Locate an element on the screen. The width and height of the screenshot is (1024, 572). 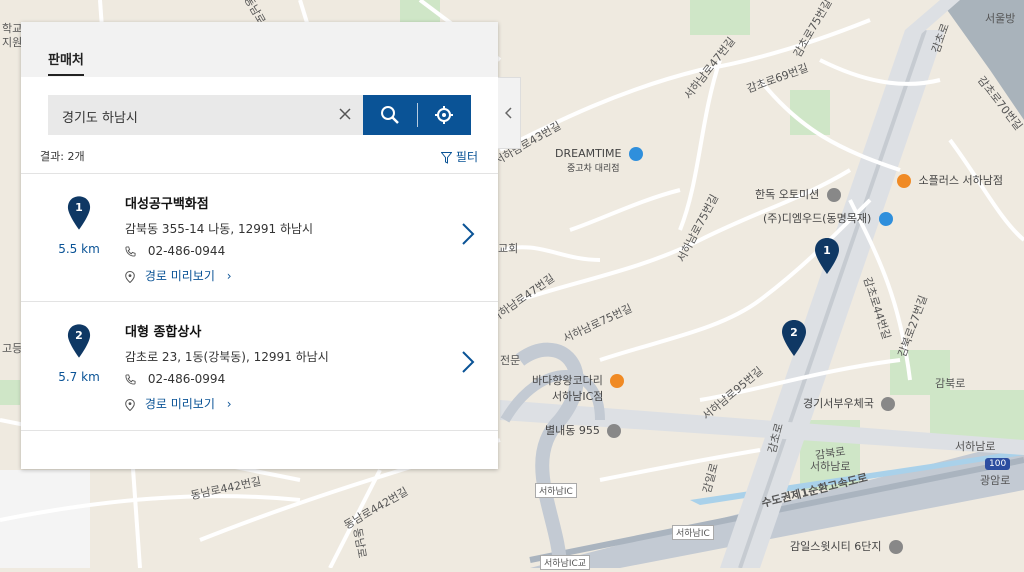
result-phone: 02-486-0944 is located at coordinates (175, 251).